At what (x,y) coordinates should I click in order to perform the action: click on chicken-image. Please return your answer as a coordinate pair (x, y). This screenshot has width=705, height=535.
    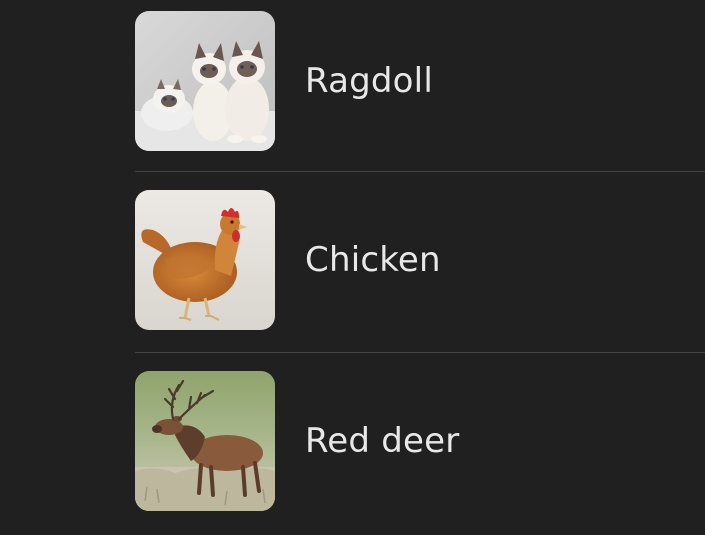
    Looking at the image, I should click on (205, 260).